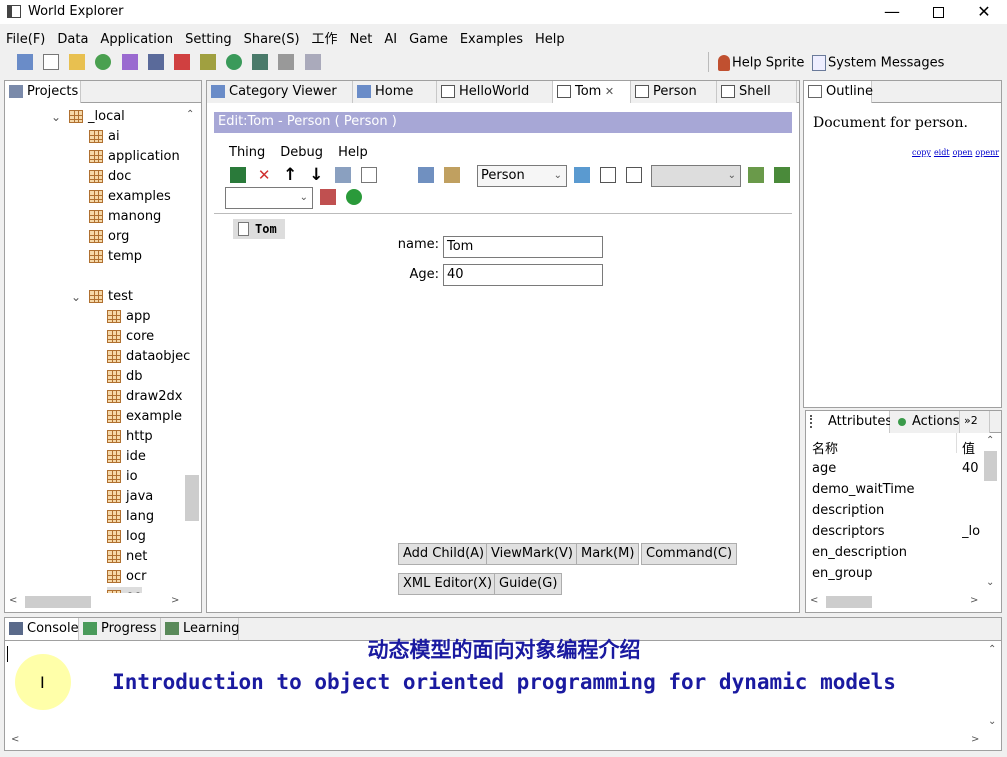 The width and height of the screenshot is (1007, 757). Describe the element at coordinates (125, 377) in the screenshot. I see `tree-item: db` at that location.